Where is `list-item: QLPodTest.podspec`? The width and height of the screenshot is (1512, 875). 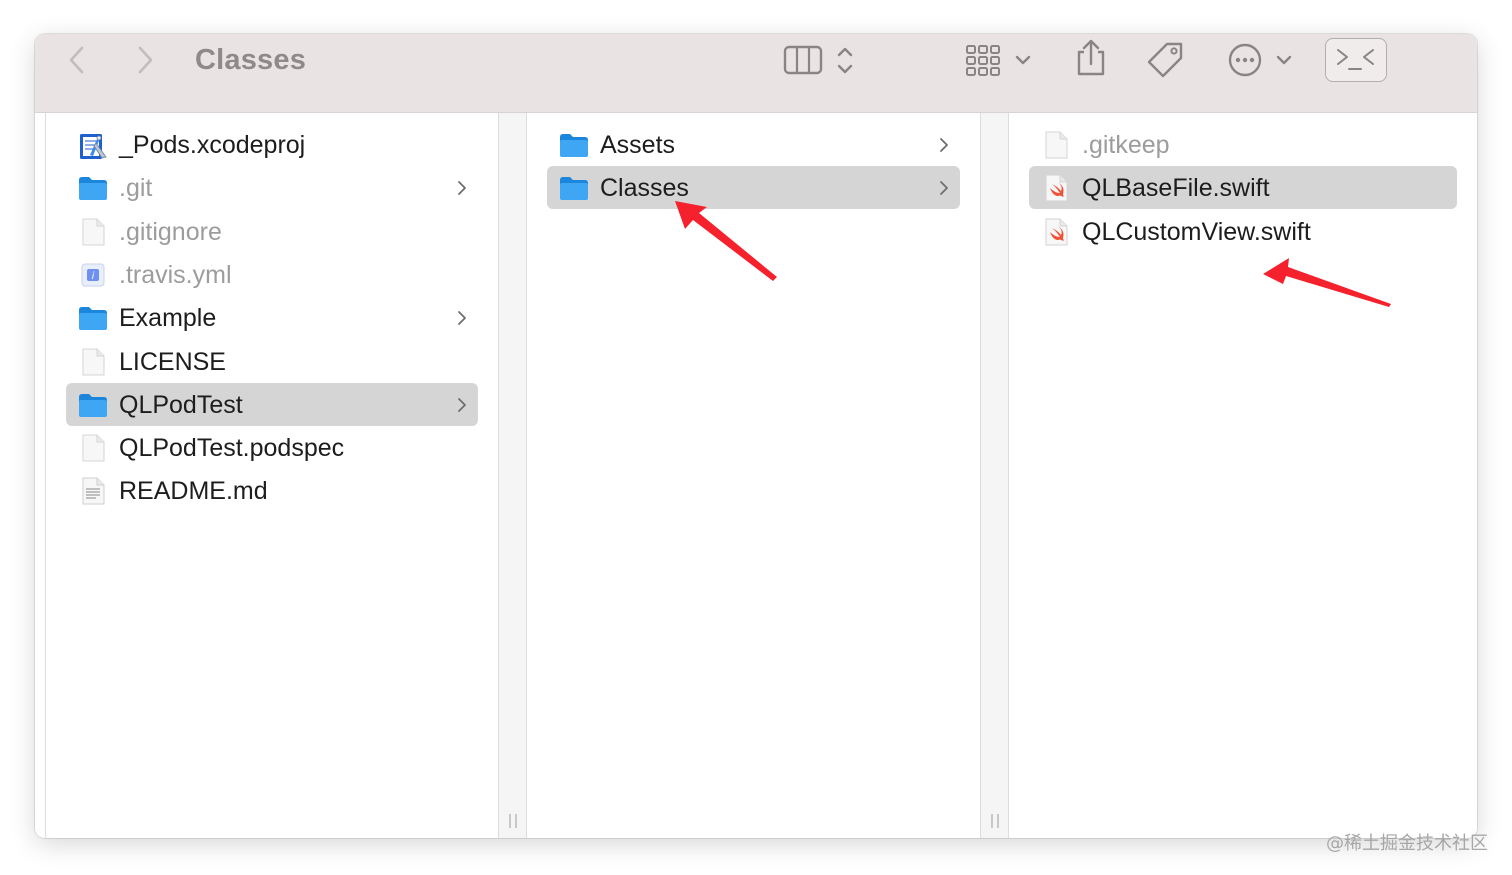
list-item: QLPodTest.podspec is located at coordinates (272, 447).